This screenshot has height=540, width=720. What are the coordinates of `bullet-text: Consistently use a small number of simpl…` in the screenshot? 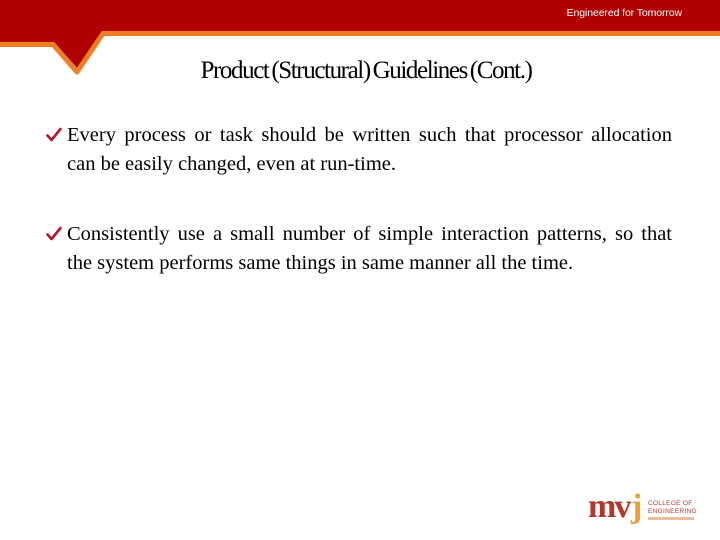 It's located at (369, 248).